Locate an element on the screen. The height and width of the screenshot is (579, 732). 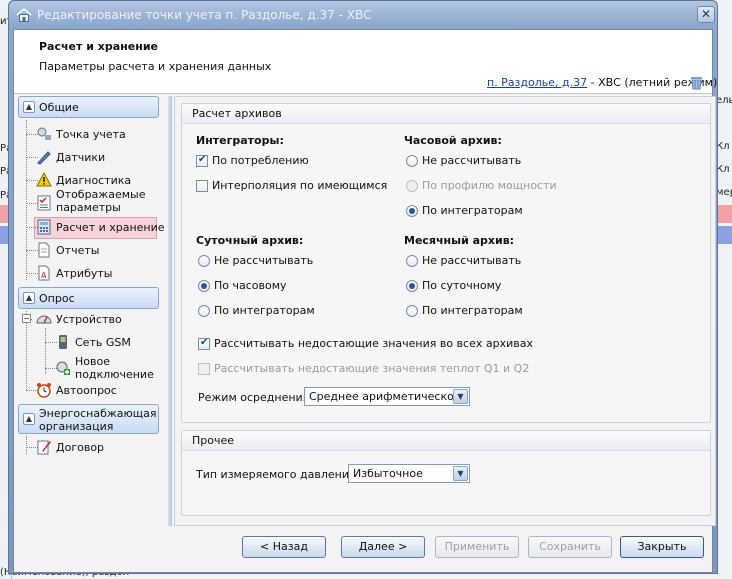
calc-missing-heat-checkbox is located at coordinates (204, 369).